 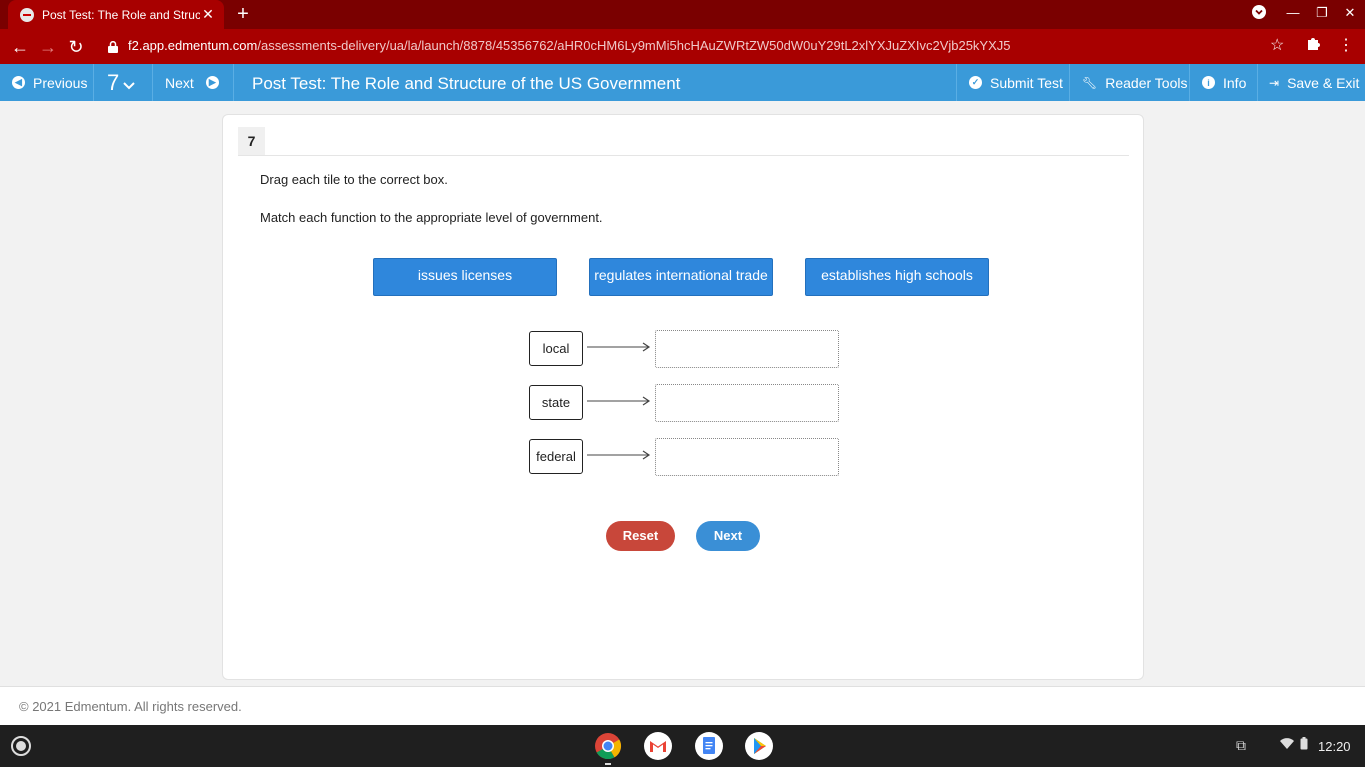 What do you see at coordinates (130, 706) in the screenshot?
I see `copyright-text: © 2021 Edmentum. All rights reserved.` at bounding box center [130, 706].